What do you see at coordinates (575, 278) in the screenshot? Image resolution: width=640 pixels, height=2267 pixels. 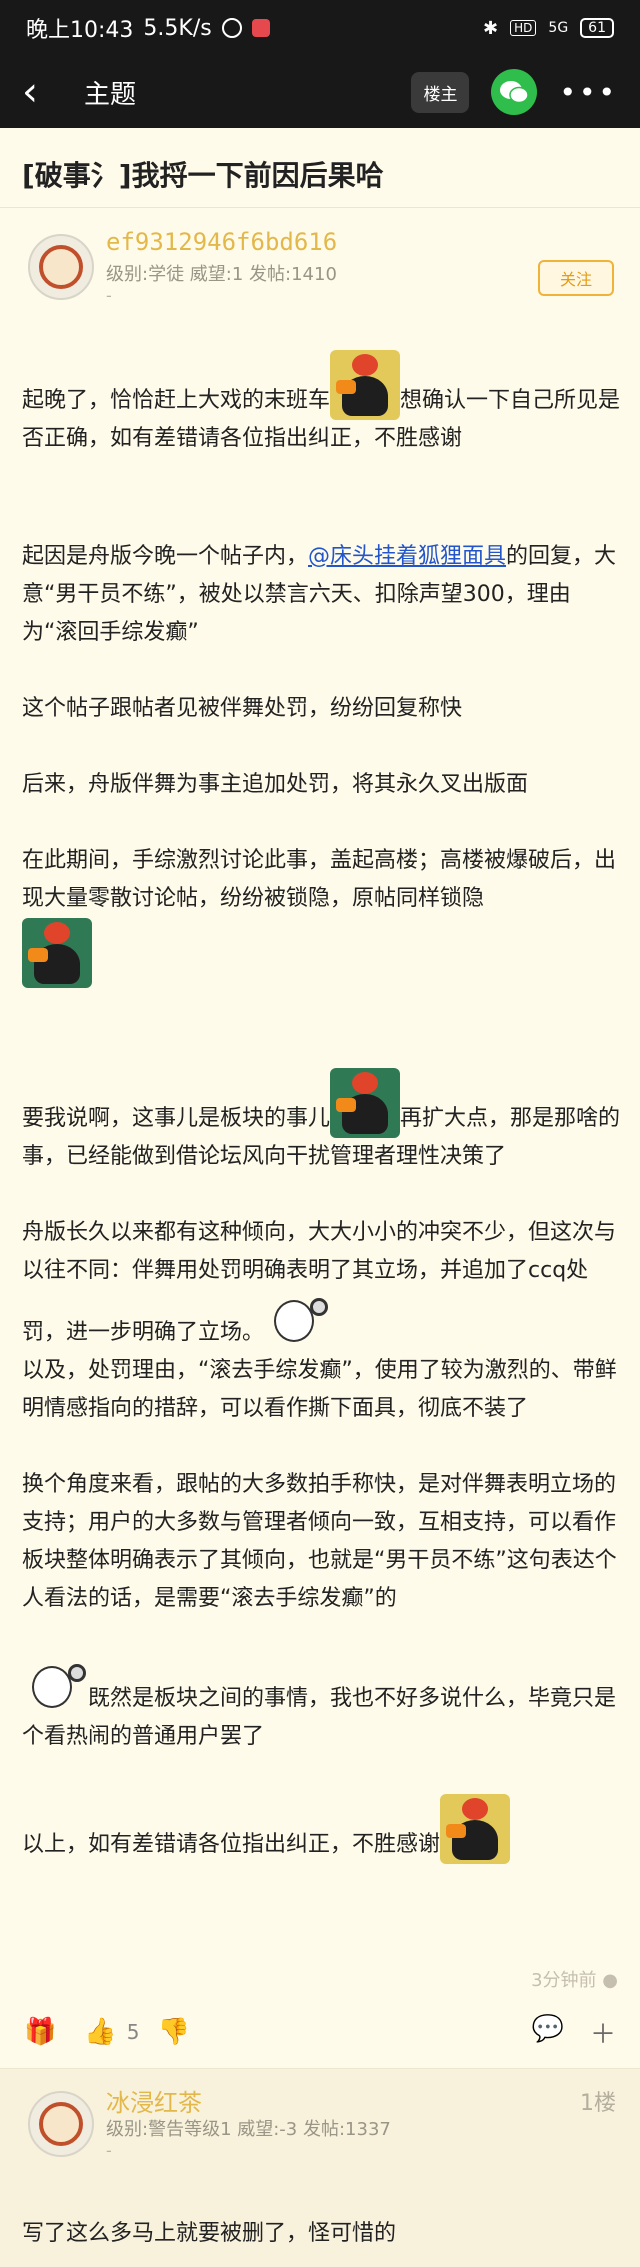 I see `follow-button: 关注` at bounding box center [575, 278].